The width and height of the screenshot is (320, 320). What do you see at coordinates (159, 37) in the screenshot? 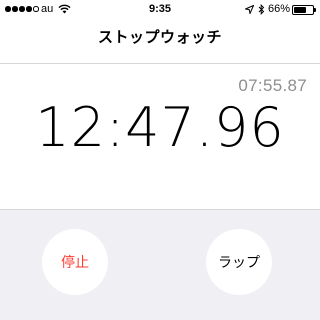
I see `page-title: ストップウォッチ` at bounding box center [159, 37].